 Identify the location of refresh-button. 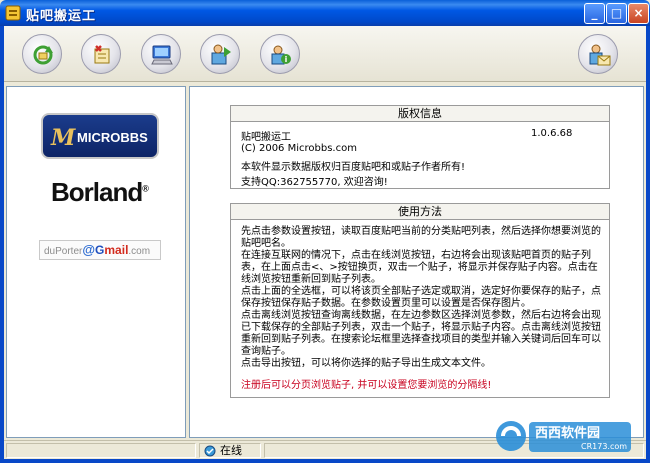
(42, 54).